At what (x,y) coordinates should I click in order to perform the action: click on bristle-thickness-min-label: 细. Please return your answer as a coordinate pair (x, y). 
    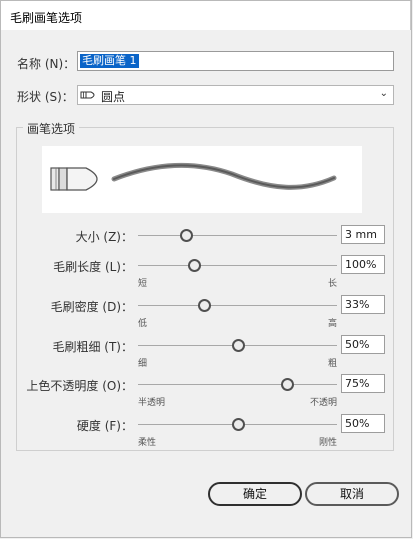
    Looking at the image, I should click on (143, 364).